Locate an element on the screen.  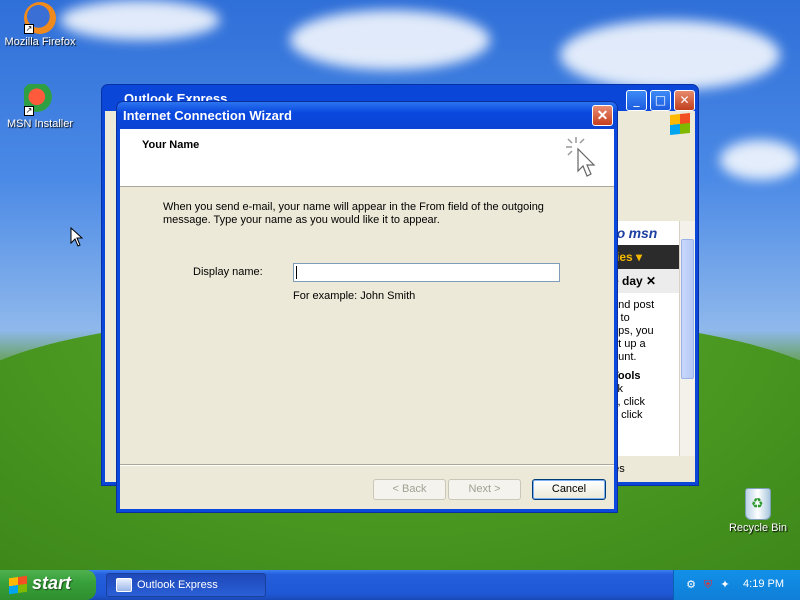
display-name-example: For example: John Smith is located at coordinates (354, 296).